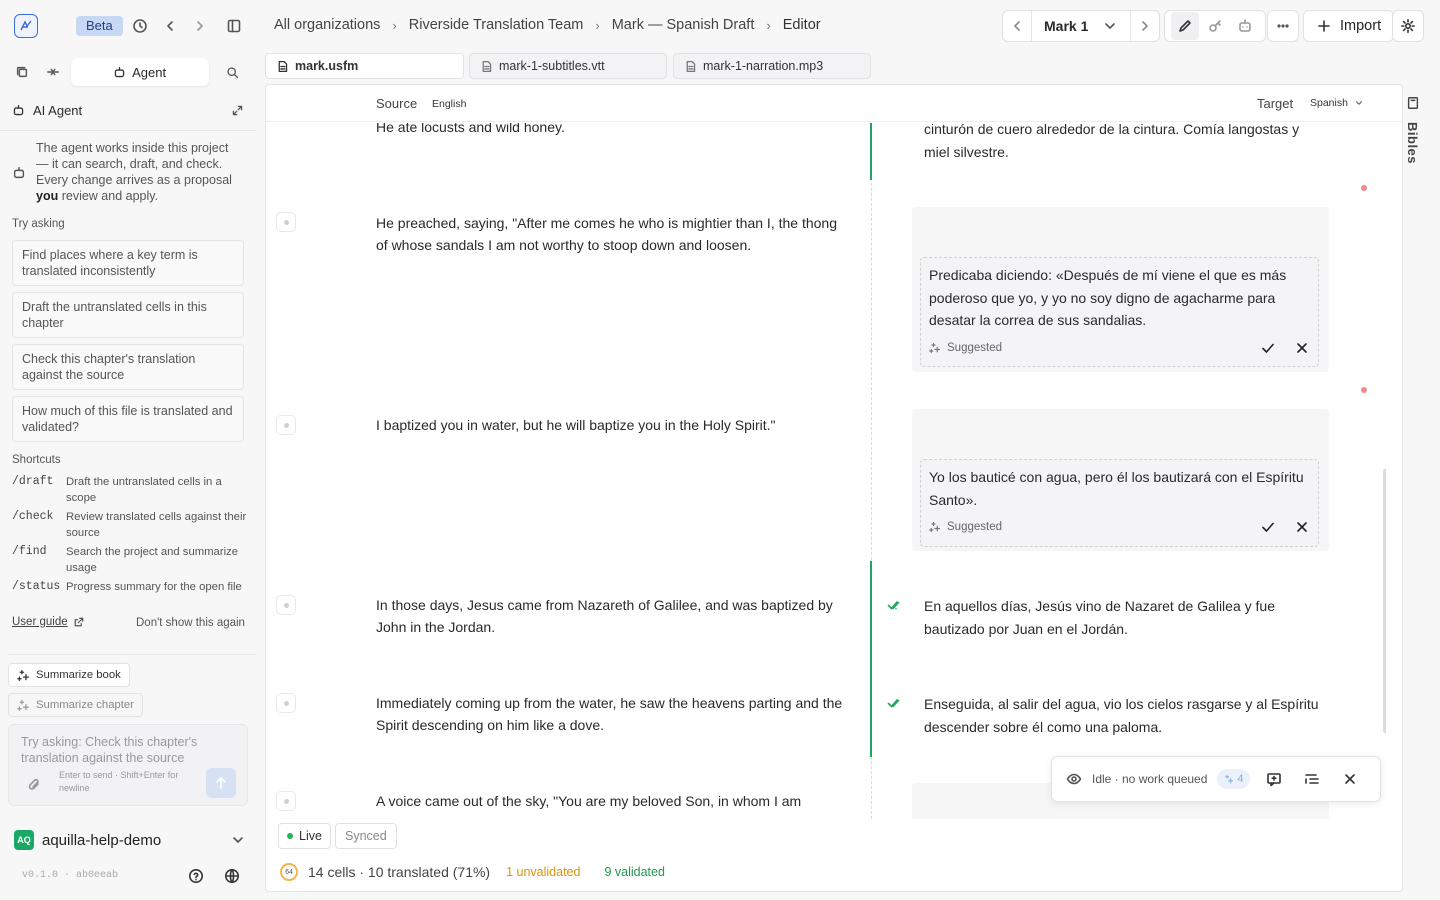 The image size is (1440, 900). Describe the element at coordinates (304, 836) in the screenshot. I see `live-badge: Live` at that location.